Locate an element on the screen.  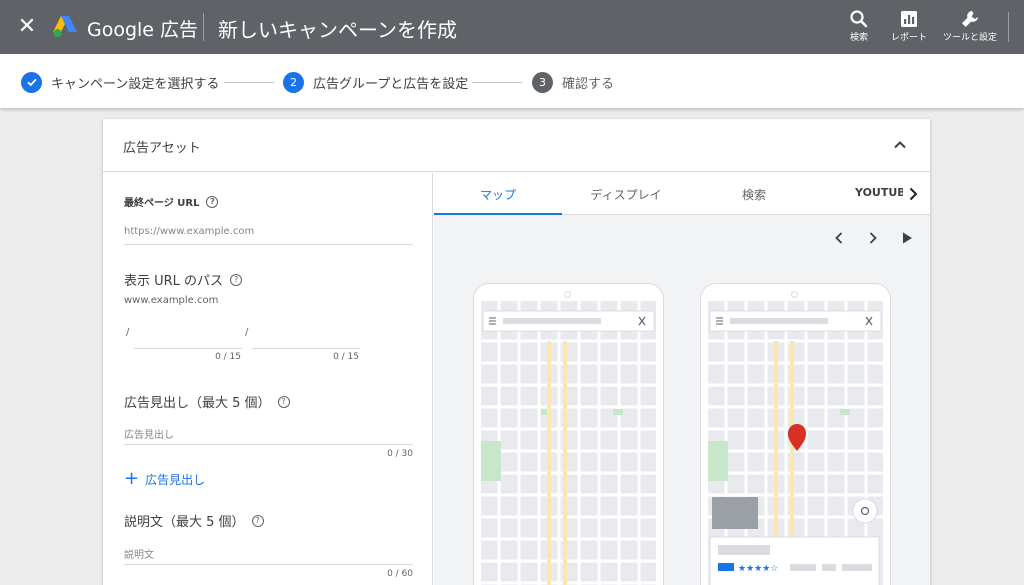
tab-search: 検索 is located at coordinates (754, 194).